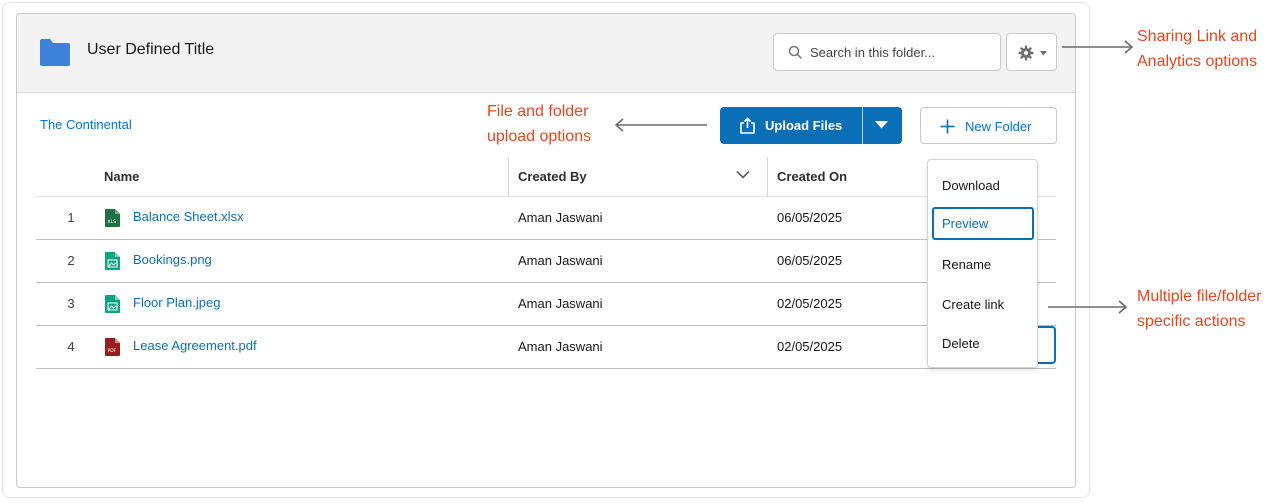  What do you see at coordinates (112, 218) in the screenshot?
I see `excel-file-icon: XLS` at bounding box center [112, 218].